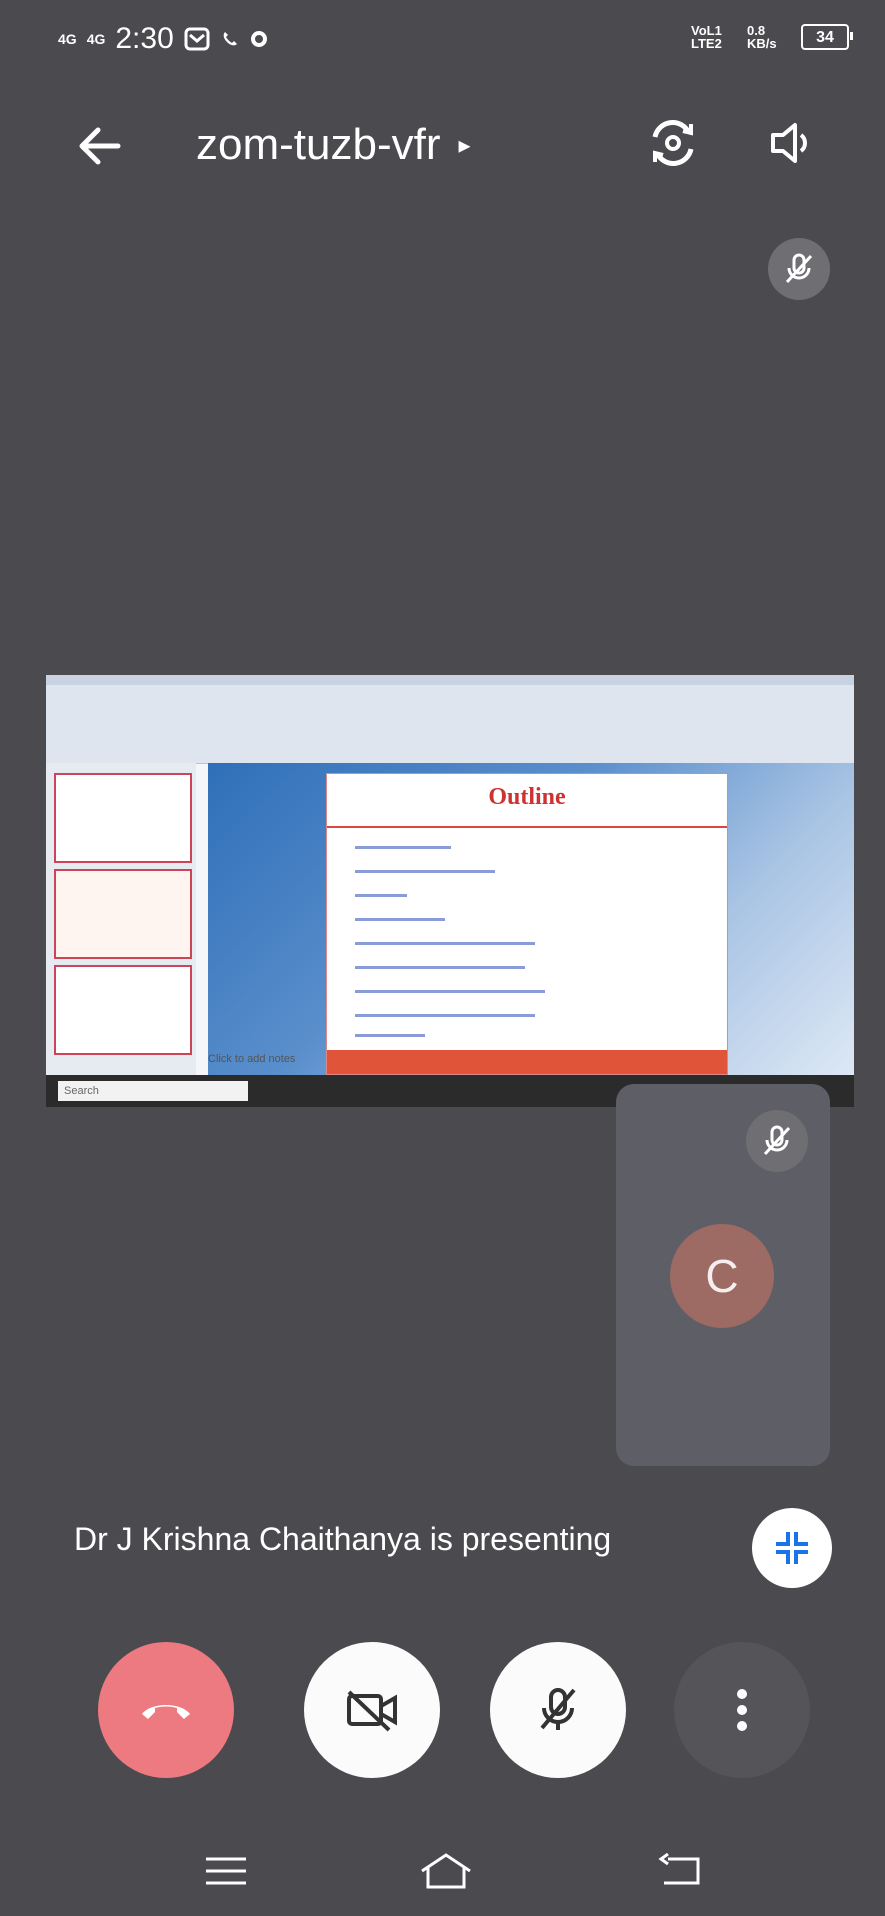 The height and width of the screenshot is (1916, 885). What do you see at coordinates (464, 145) in the screenshot?
I see `chevron-right-icon: ▸` at bounding box center [464, 145].